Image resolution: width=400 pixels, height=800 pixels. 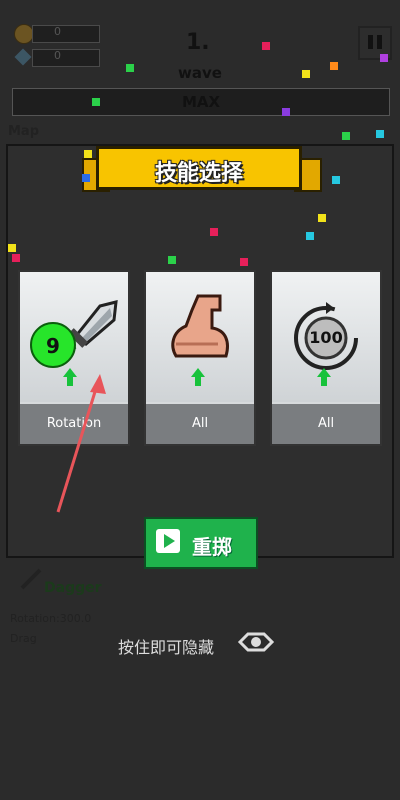 I want to click on ad-video-icon, so click(x=168, y=541).